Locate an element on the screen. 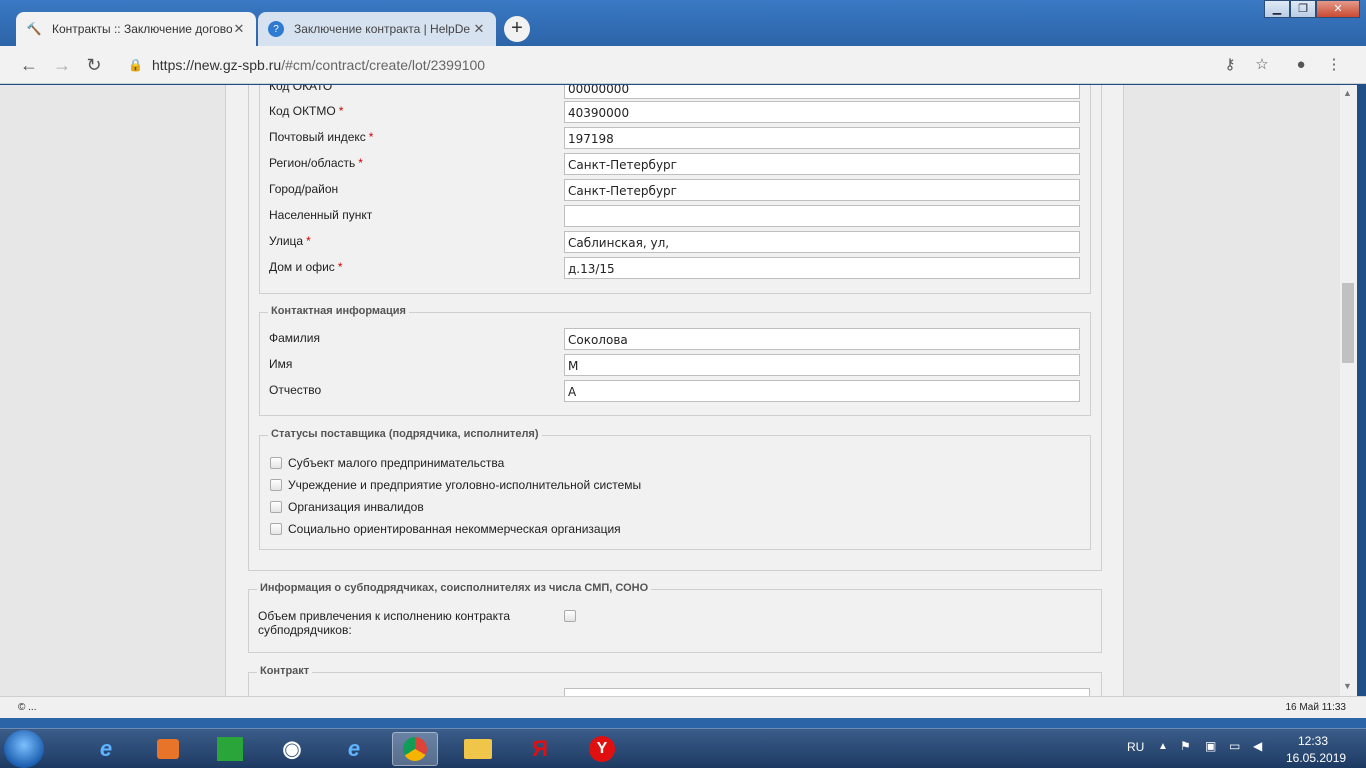 This screenshot has height=768, width=1366. volume-icon: ◀ is located at coordinates (1257, 753).